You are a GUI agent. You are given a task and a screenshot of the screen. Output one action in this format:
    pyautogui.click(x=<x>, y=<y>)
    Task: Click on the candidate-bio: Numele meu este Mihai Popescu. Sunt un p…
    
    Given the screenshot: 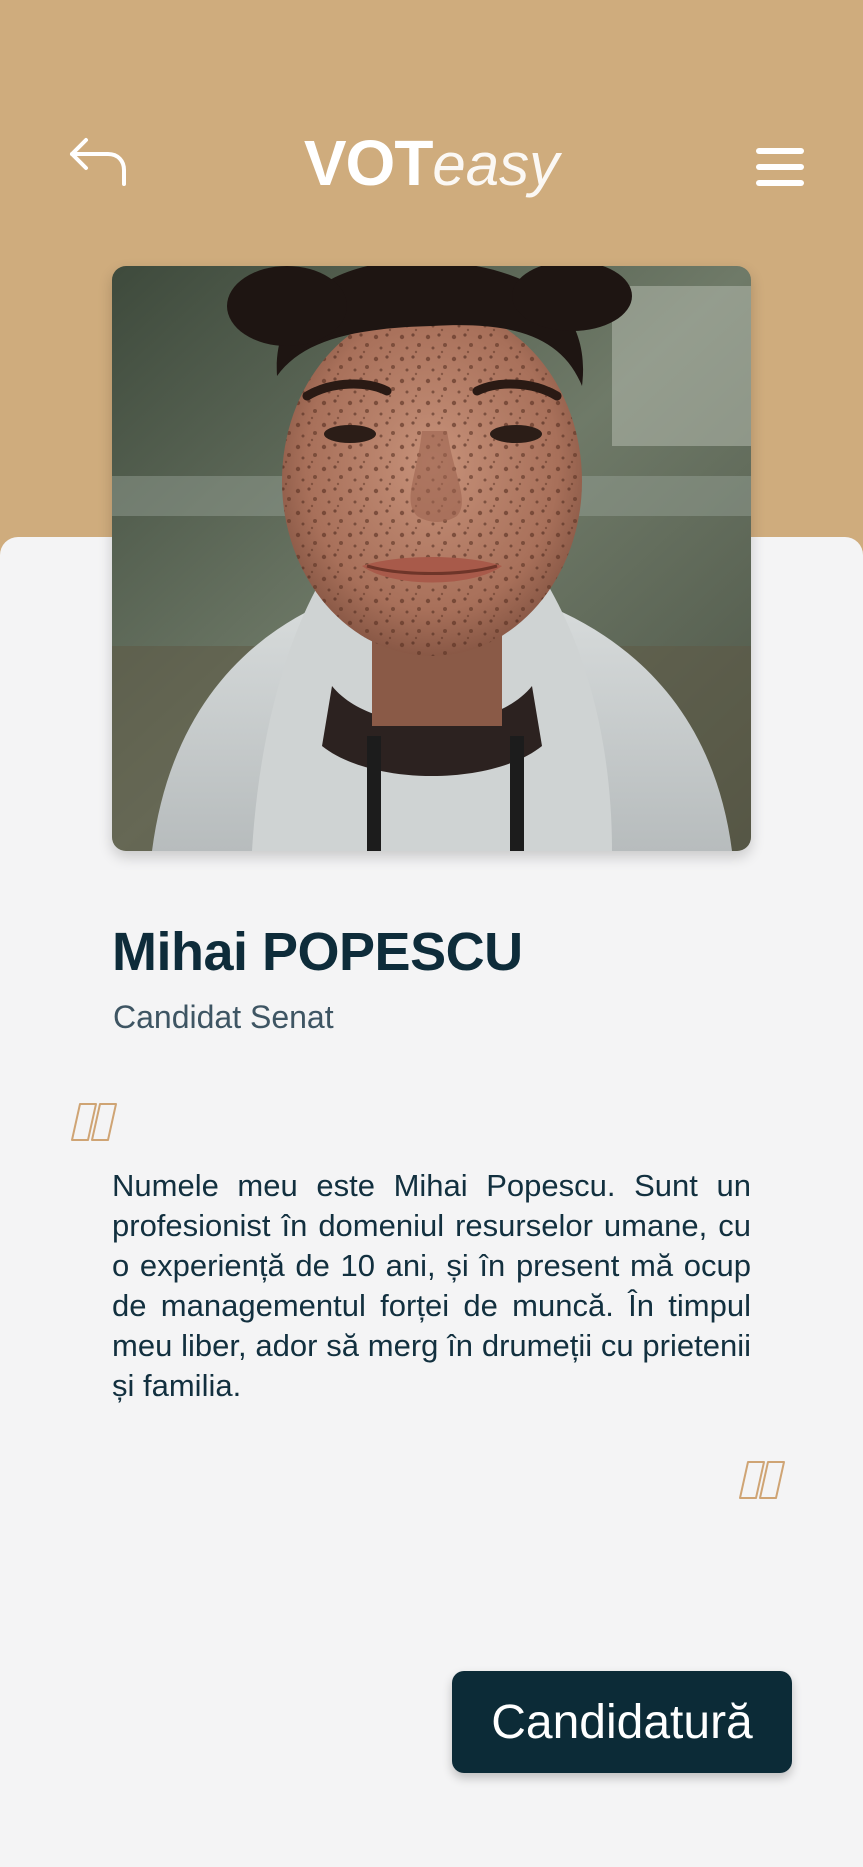 What is the action you would take?
    pyautogui.click(x=431, y=1285)
    